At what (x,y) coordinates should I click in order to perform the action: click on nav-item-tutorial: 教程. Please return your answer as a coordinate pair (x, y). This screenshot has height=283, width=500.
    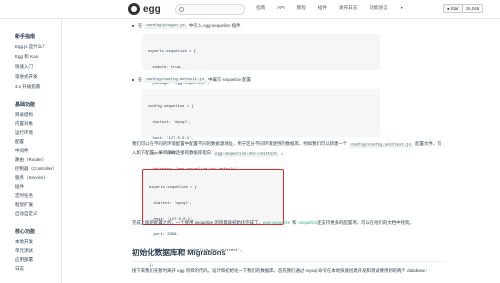
    Looking at the image, I should click on (301, 8).